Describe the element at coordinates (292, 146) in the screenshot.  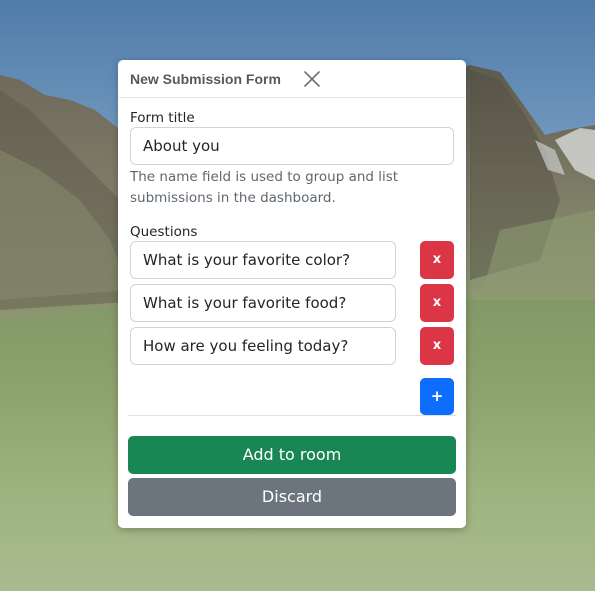
I see `form-title-input: About you` at that location.